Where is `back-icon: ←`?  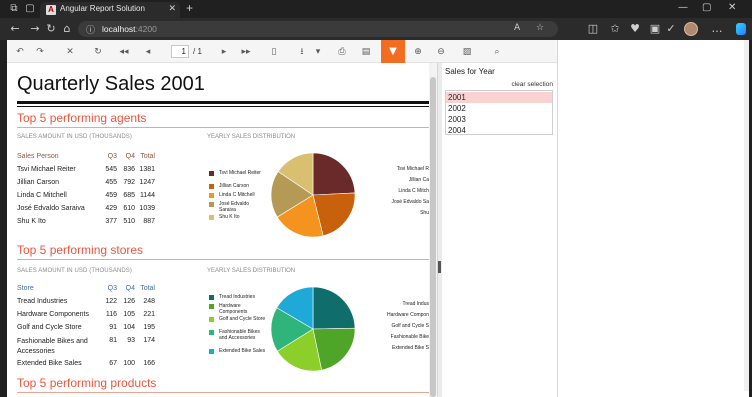 back-icon: ← is located at coordinates (15, 29).